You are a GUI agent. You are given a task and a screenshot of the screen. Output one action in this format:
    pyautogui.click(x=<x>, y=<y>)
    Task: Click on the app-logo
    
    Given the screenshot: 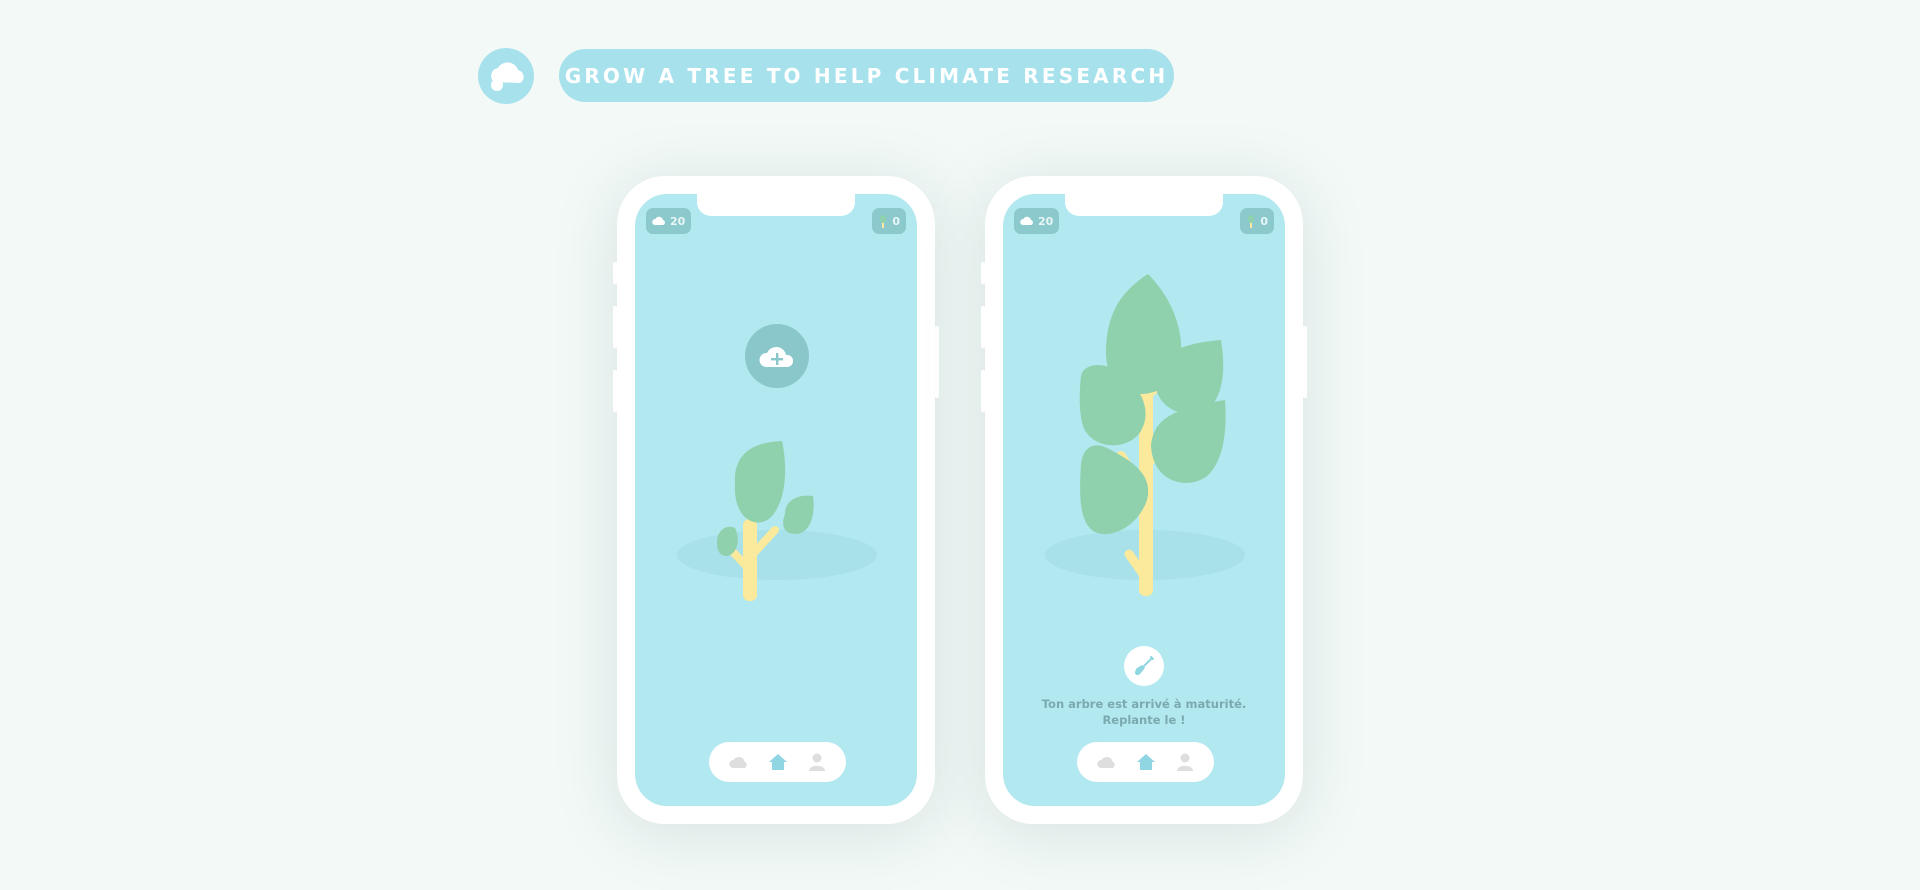 What is the action you would take?
    pyautogui.click(x=506, y=76)
    